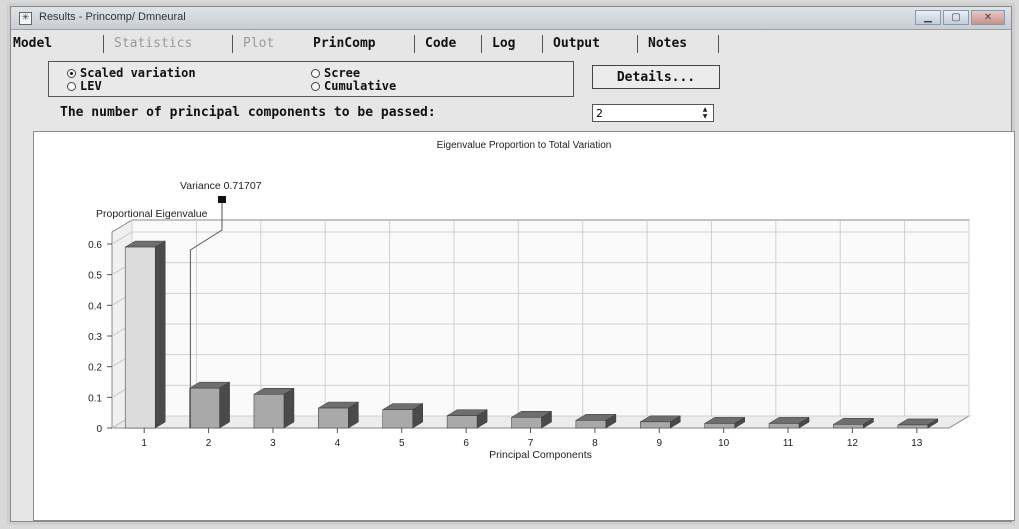 The height and width of the screenshot is (529, 1019). What do you see at coordinates (440, 43) in the screenshot?
I see `tab-code: Code` at bounding box center [440, 43].